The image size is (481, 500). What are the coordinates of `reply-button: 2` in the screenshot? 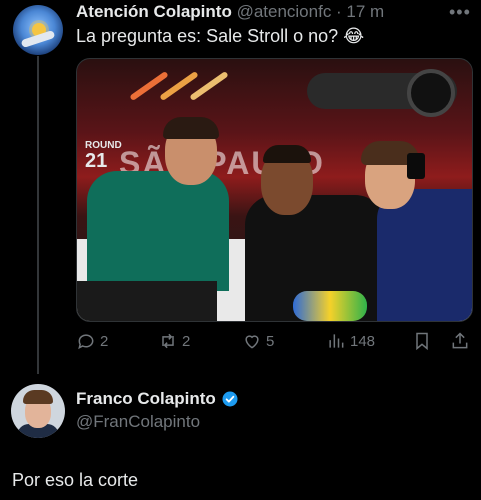 It's located at (92, 341).